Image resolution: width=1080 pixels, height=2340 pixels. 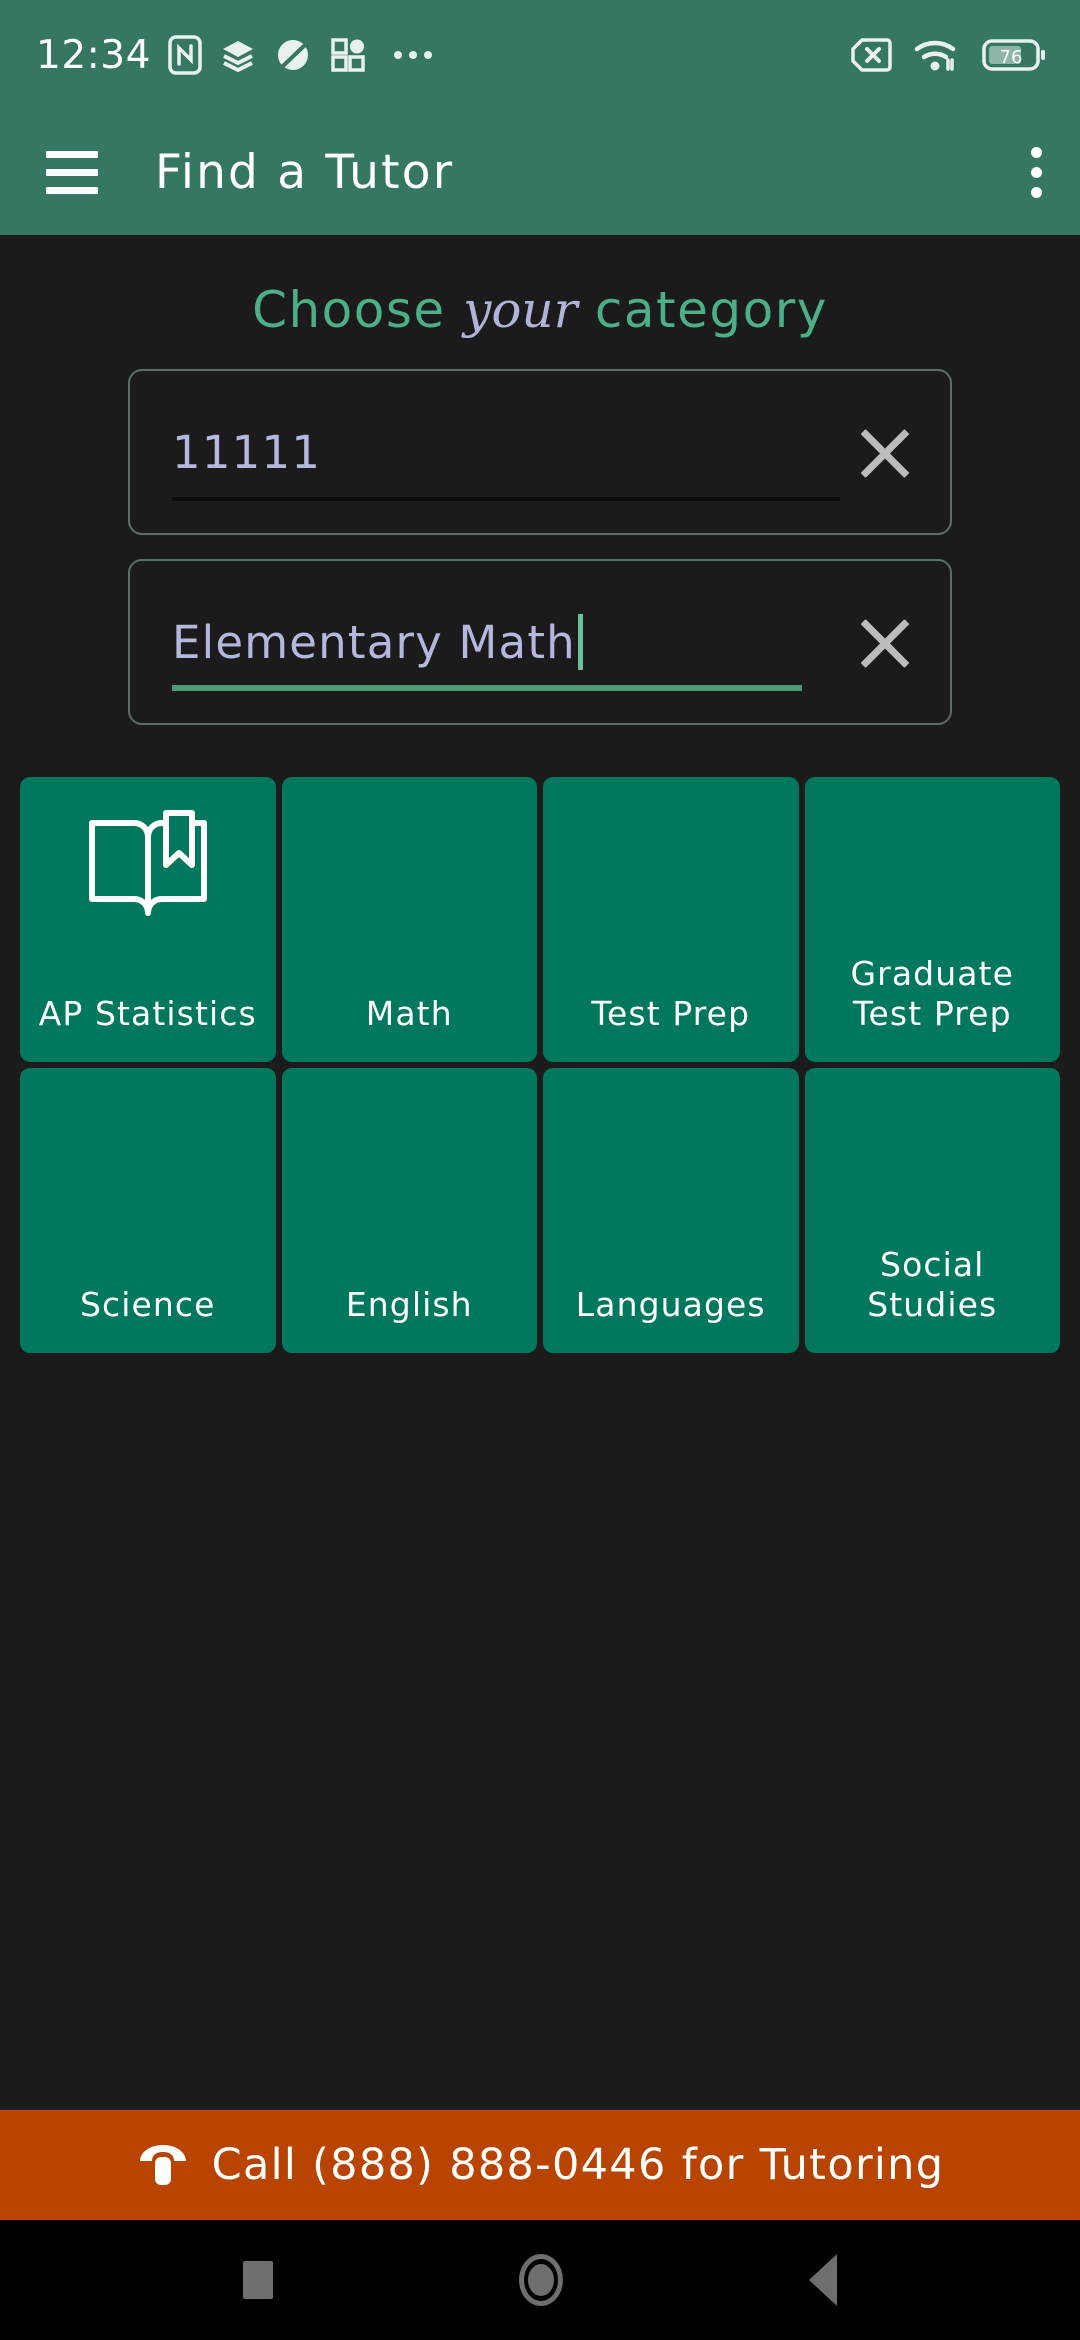 What do you see at coordinates (823, 2280) in the screenshot?
I see `back-triangle-icon` at bounding box center [823, 2280].